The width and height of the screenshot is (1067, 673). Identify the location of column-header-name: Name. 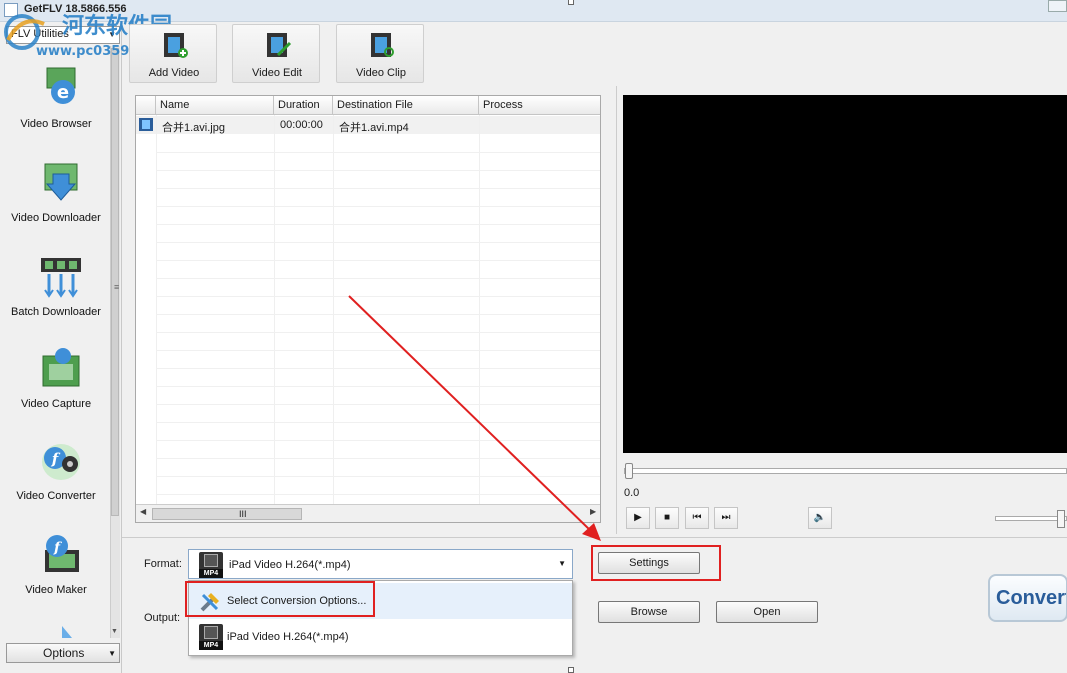
(215, 105).